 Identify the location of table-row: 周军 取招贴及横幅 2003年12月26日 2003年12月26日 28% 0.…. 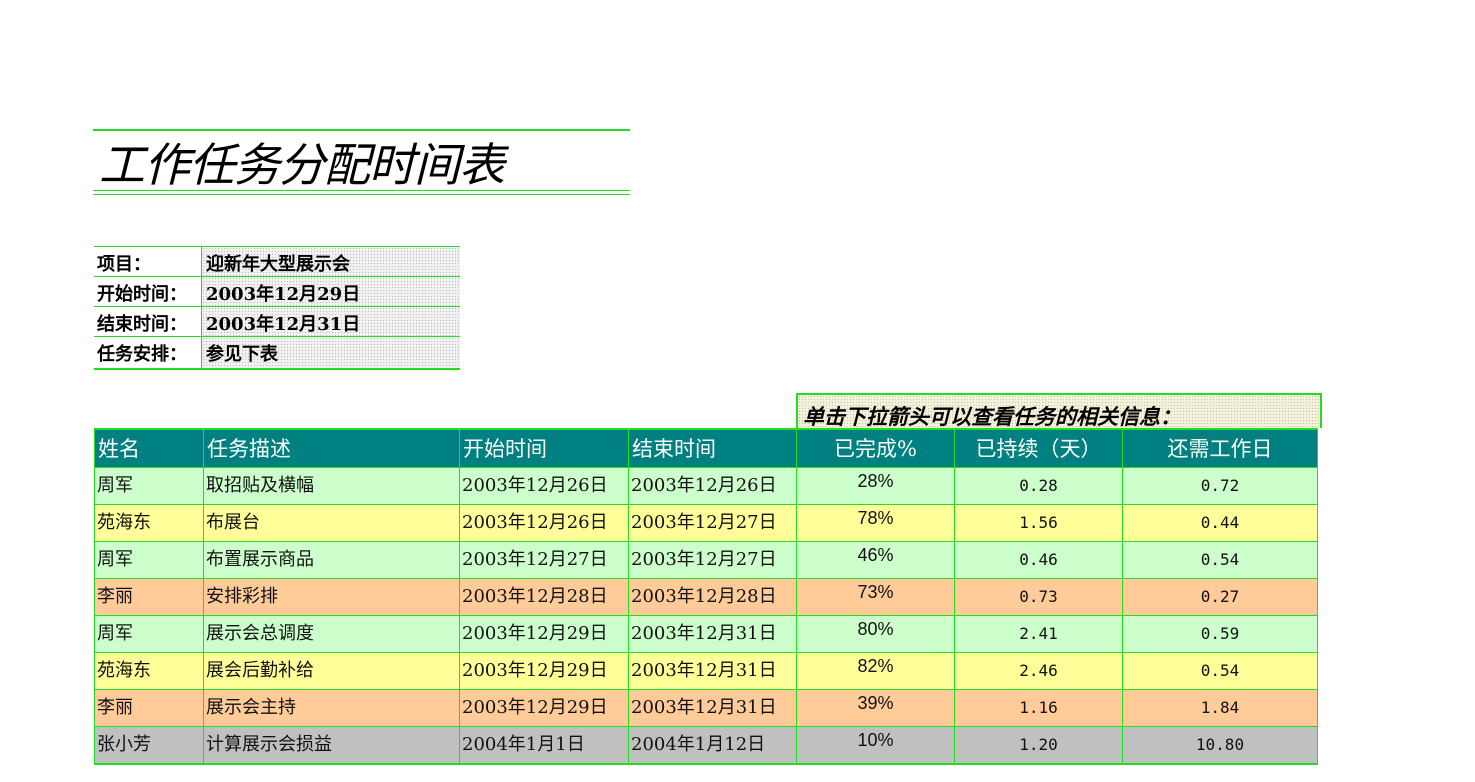
(706, 485).